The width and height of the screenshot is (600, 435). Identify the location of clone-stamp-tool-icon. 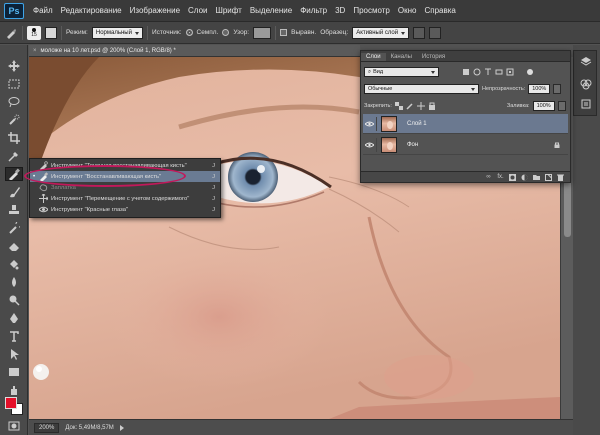
(14, 210).